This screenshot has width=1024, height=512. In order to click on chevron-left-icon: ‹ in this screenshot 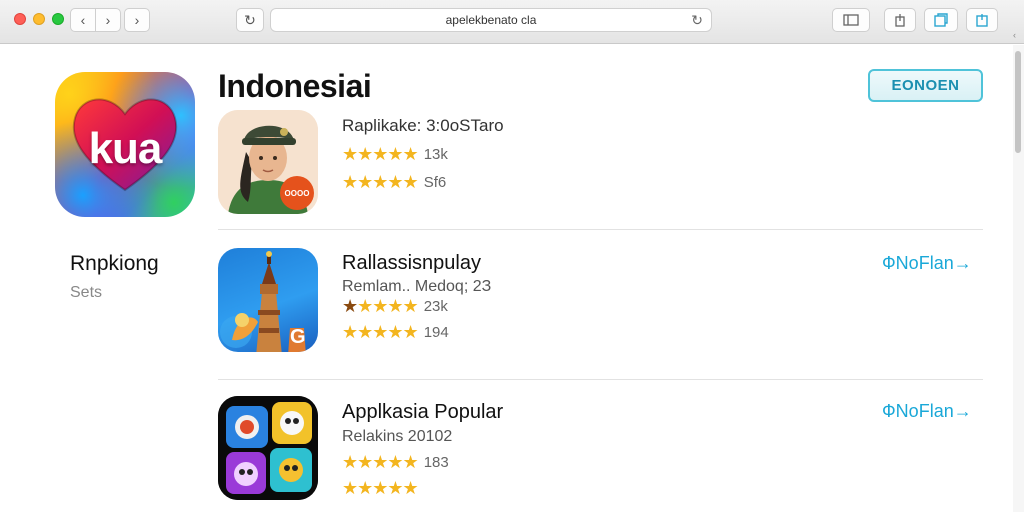, I will do `click(83, 20)`.